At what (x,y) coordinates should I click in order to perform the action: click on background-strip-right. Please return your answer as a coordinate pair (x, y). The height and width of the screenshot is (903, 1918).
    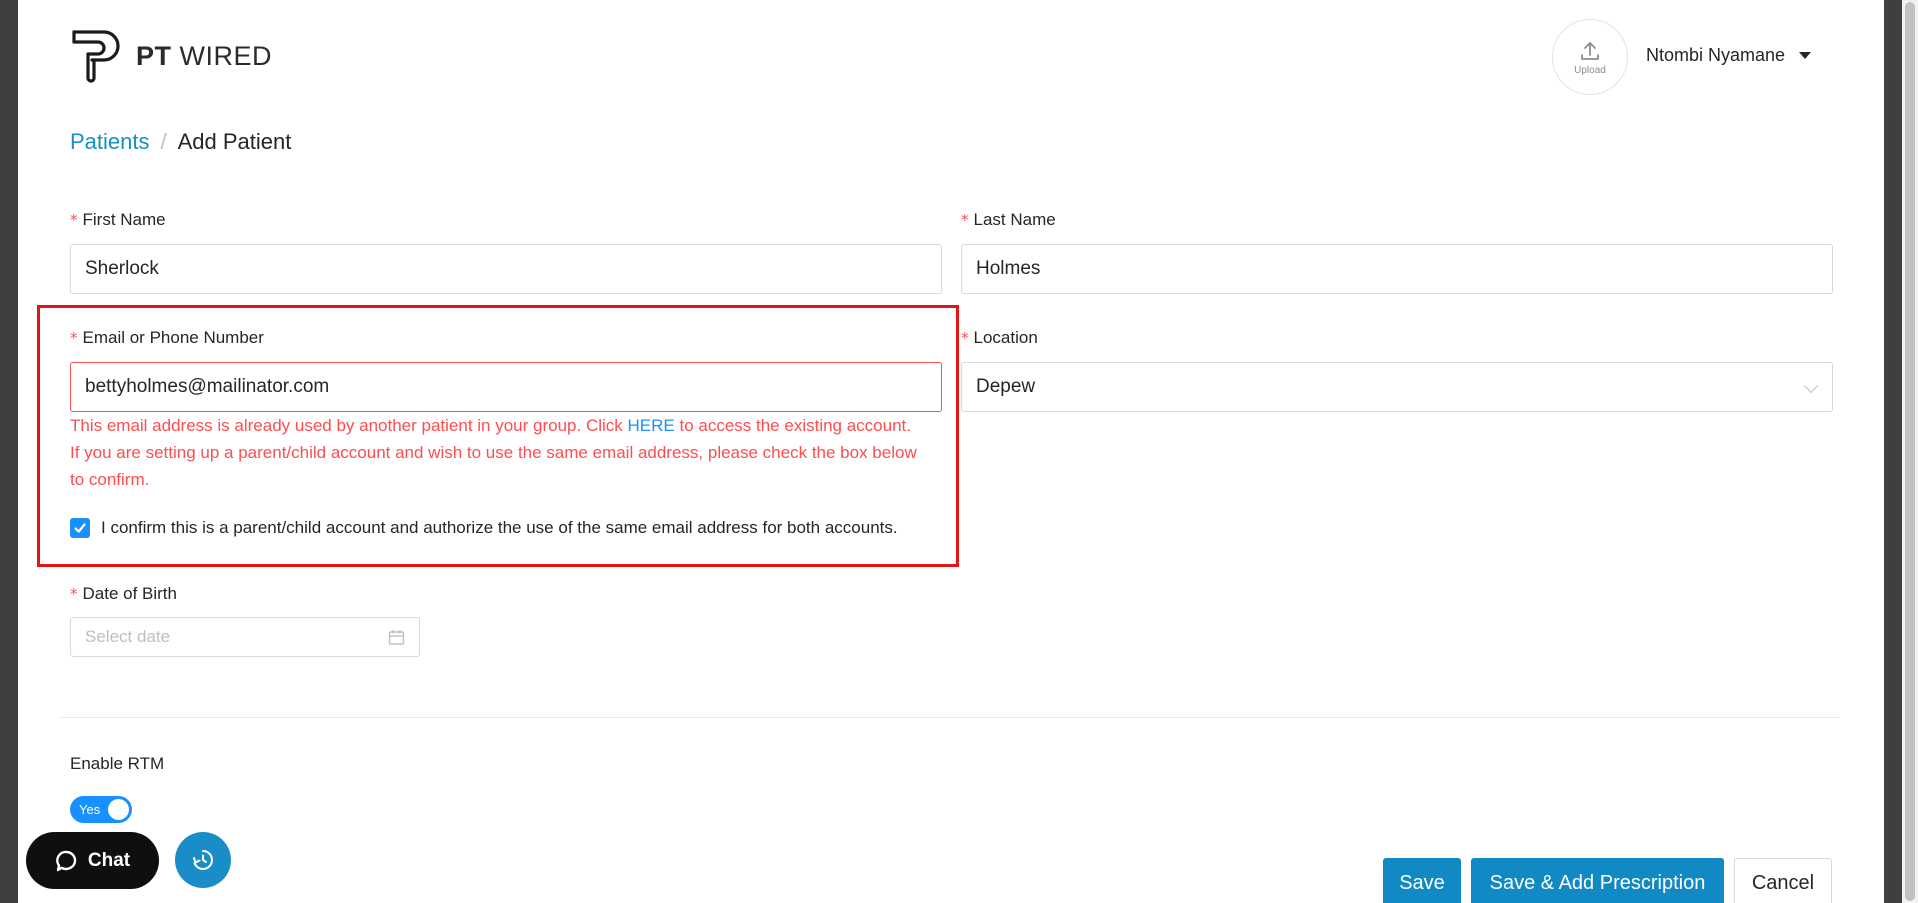
    Looking at the image, I should click on (1893, 451).